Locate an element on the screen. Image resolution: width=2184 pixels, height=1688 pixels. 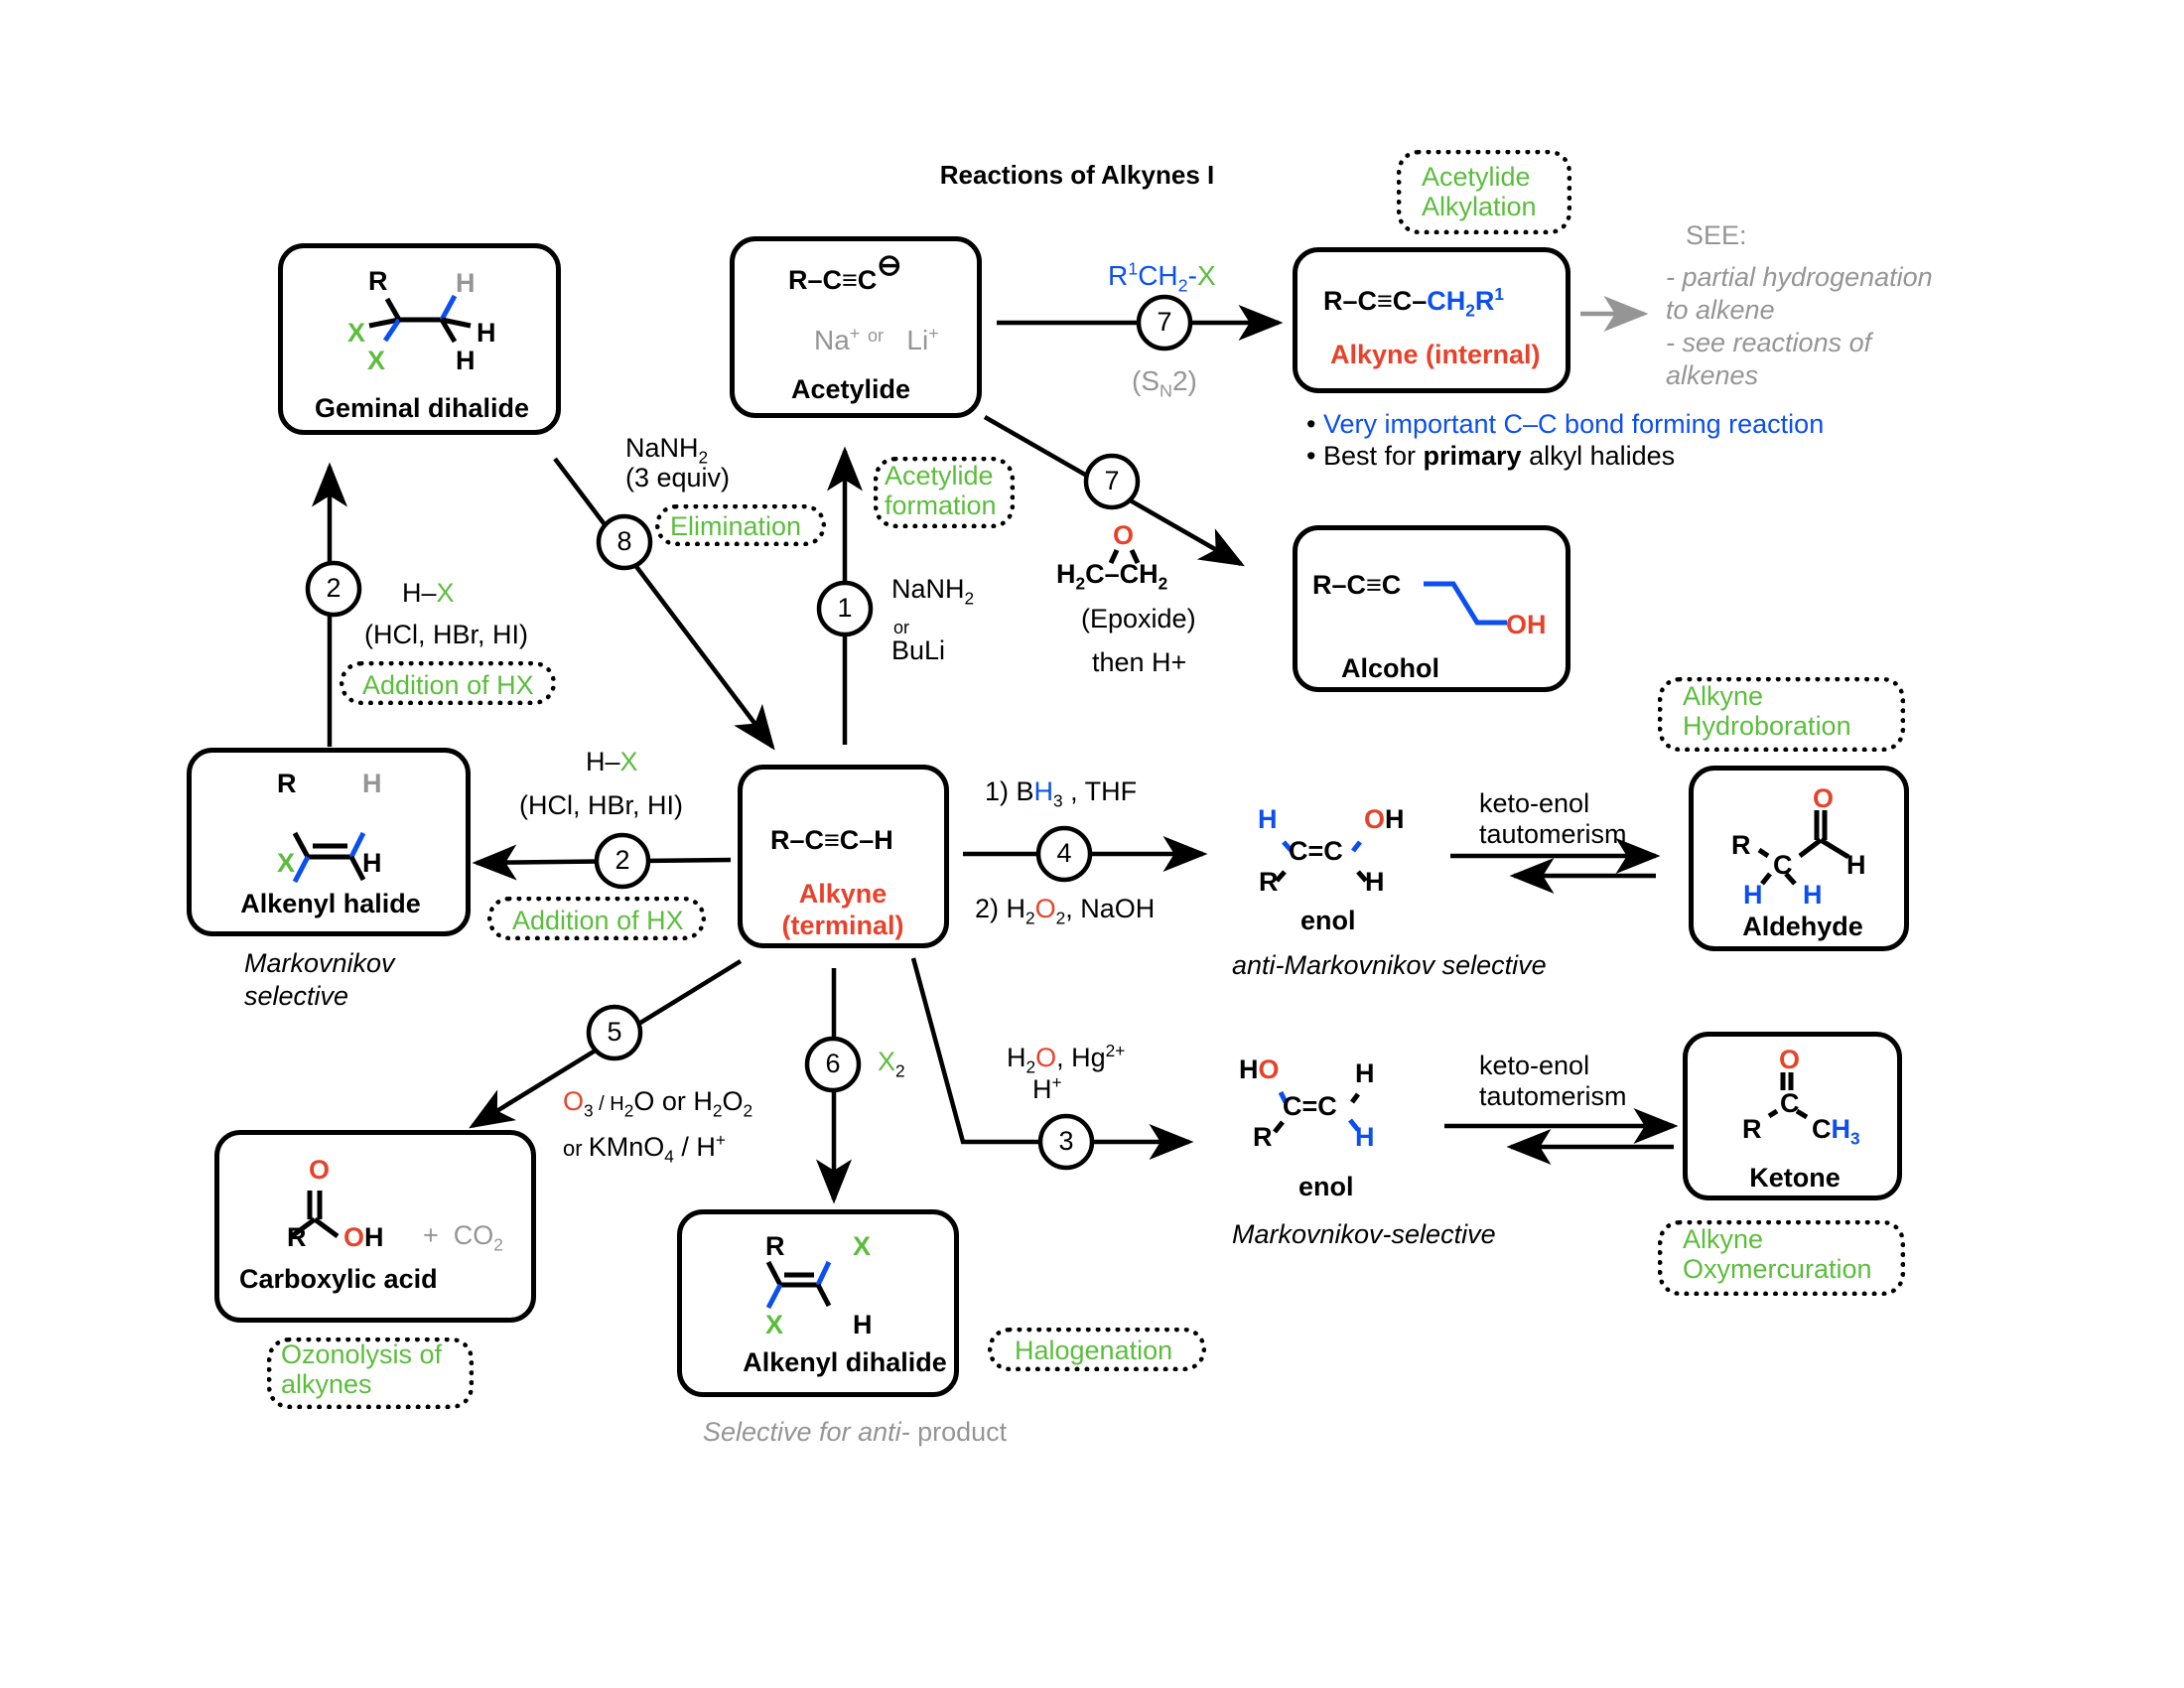
note-anti-markovnikov: anti-Markovnikov selective is located at coordinates (1389, 965).